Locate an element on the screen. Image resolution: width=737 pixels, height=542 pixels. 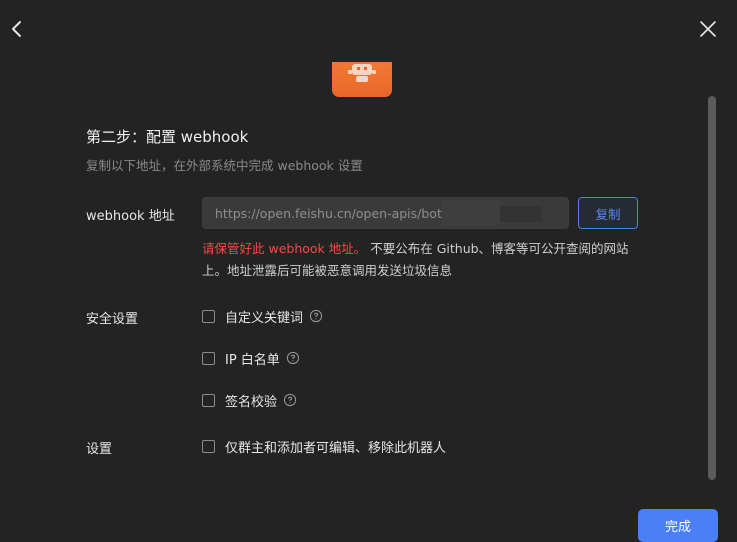
option-label: 签名校验 is located at coordinates (251, 402).